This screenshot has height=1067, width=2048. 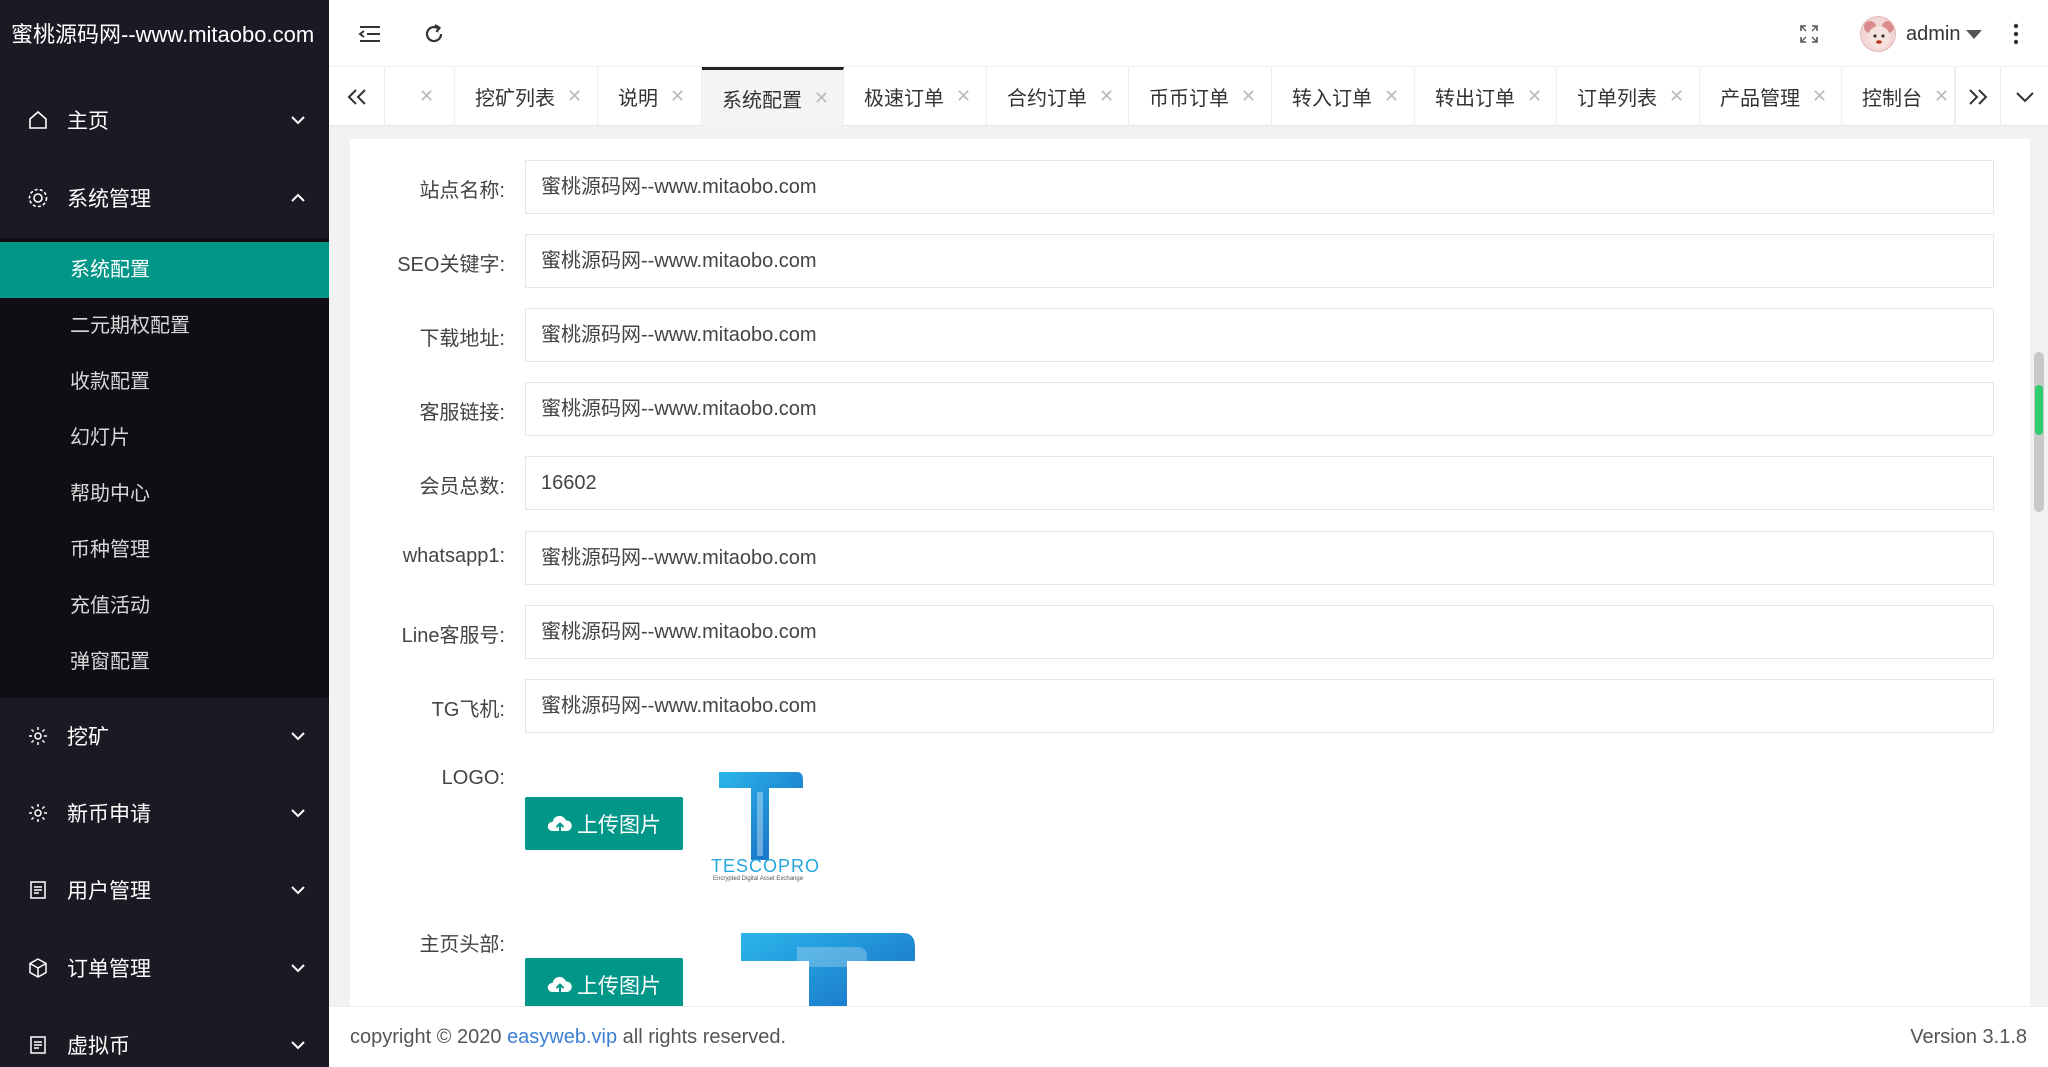 I want to click on form-row-seo-keywords: SEO关键字: 蜜桃源码网--www.mitaobo.com, so click(x=1190, y=261).